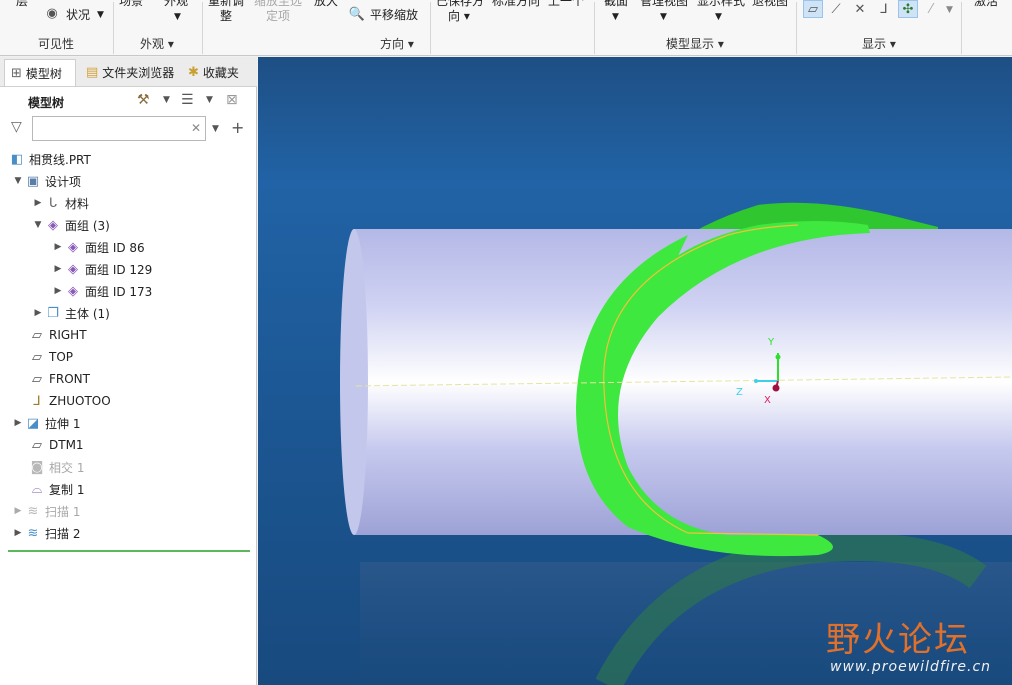 This screenshot has width=1012, height=685. I want to click on tree-columns-dropdown-icon: ▼, so click(209, 100).